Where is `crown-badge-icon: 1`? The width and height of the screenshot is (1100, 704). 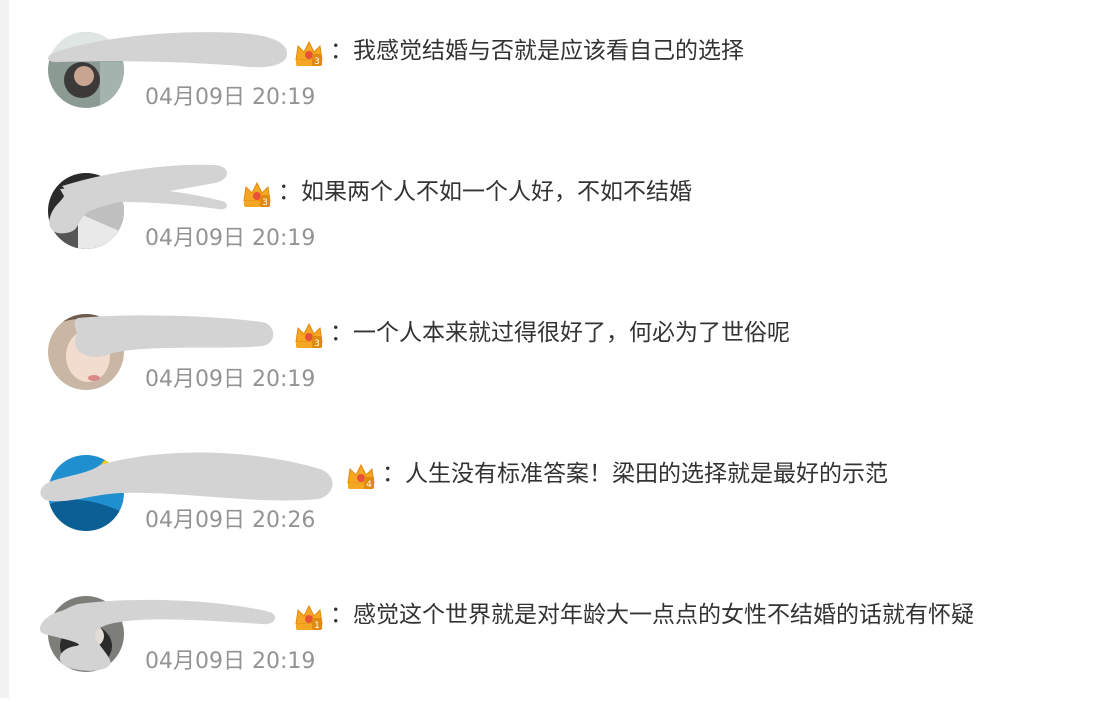 crown-badge-icon: 1 is located at coordinates (309, 617).